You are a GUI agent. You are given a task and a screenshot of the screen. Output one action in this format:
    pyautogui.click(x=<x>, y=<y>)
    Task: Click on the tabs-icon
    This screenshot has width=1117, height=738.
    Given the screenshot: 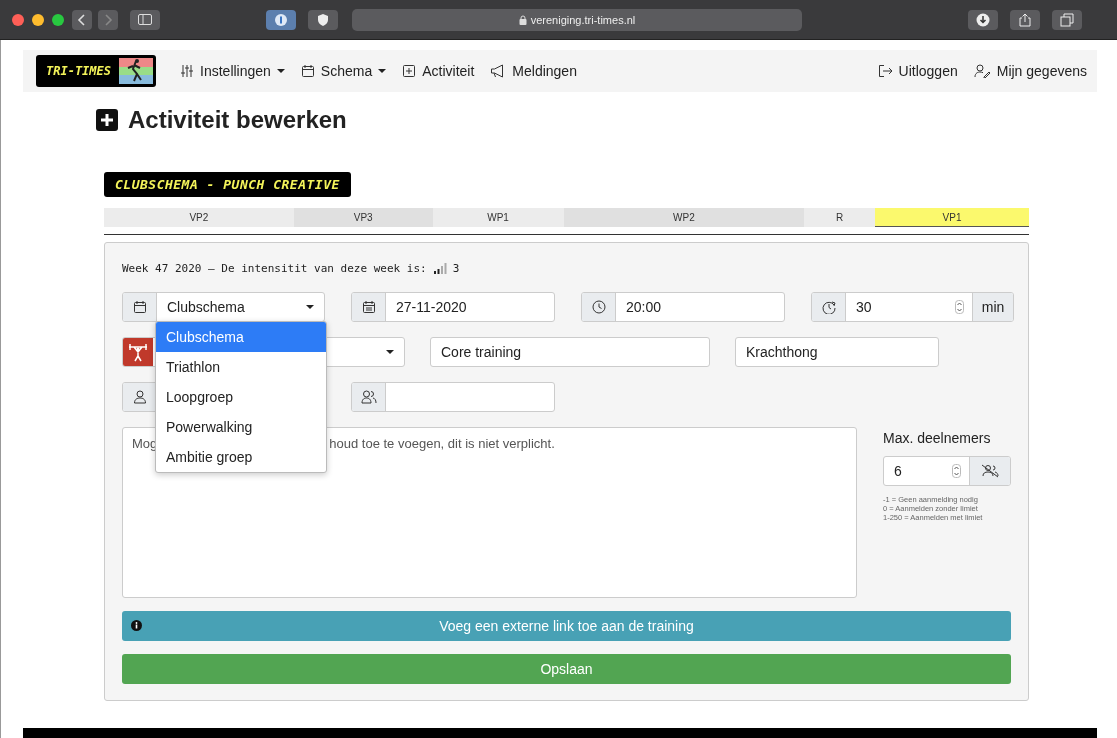 What is the action you would take?
    pyautogui.click(x=1067, y=19)
    